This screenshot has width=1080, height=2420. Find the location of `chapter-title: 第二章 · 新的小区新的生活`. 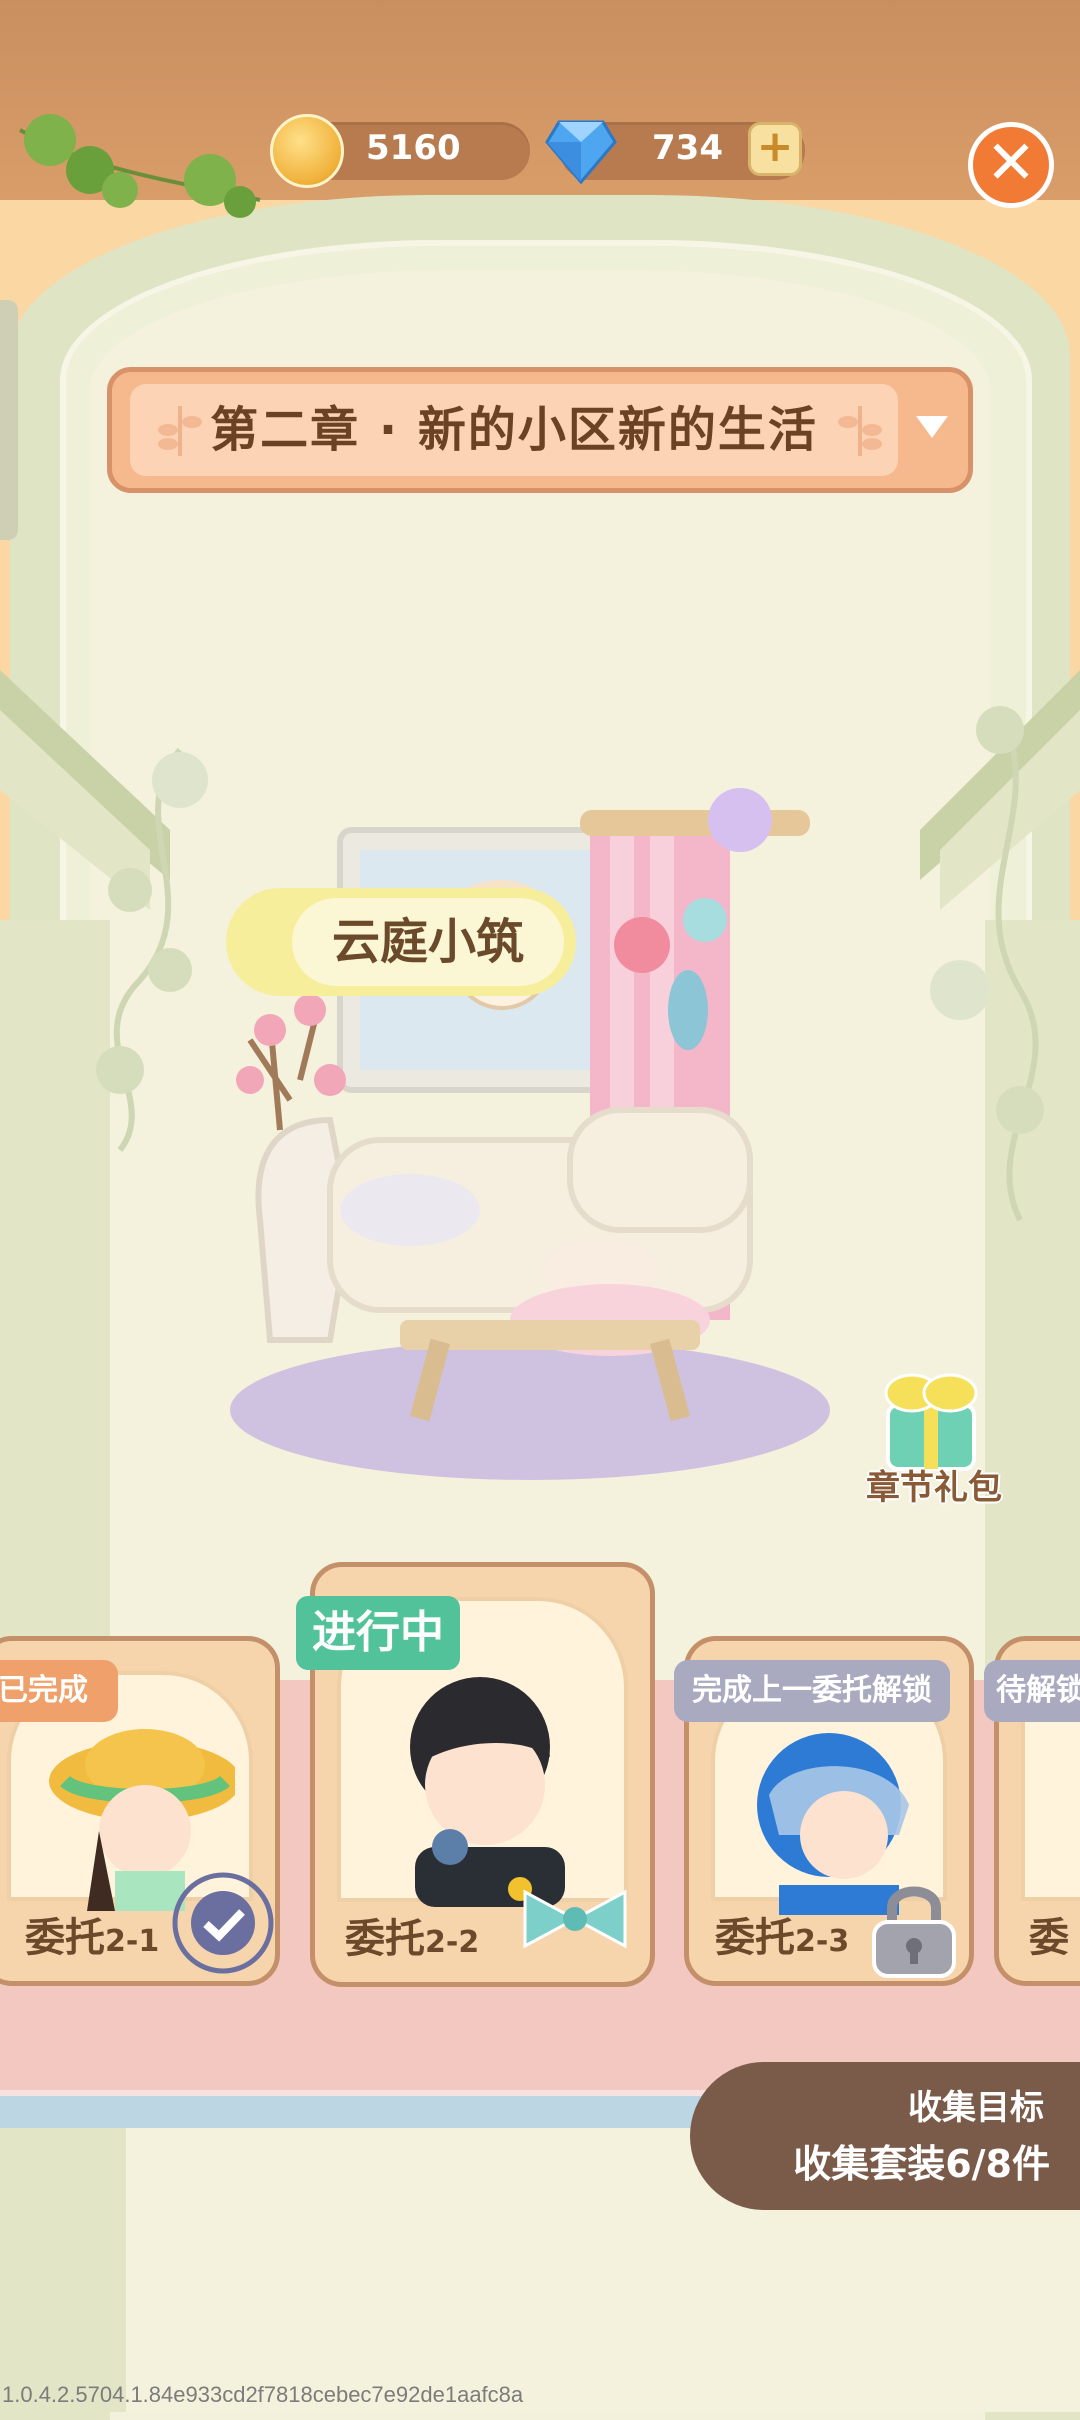

chapter-title: 第二章 · 新的小区新的生活 is located at coordinates (514, 430).